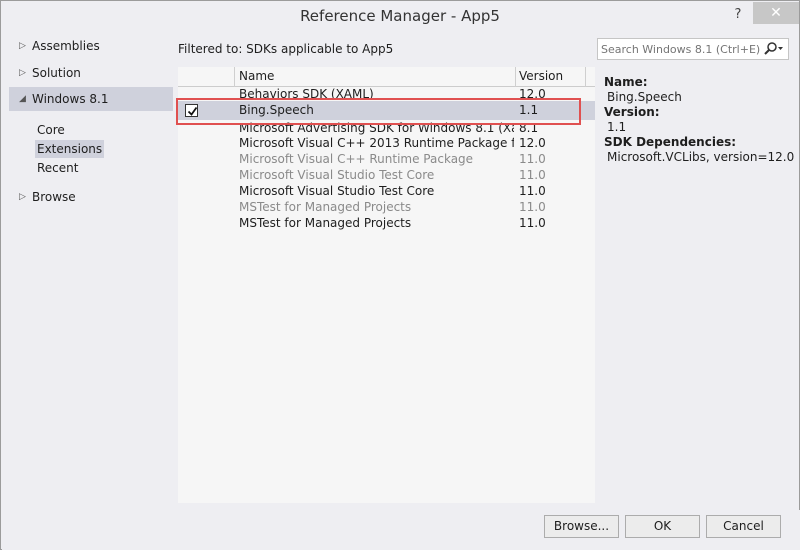 The image size is (800, 550). Describe the element at coordinates (774, 49) in the screenshot. I see `search-icon` at that location.